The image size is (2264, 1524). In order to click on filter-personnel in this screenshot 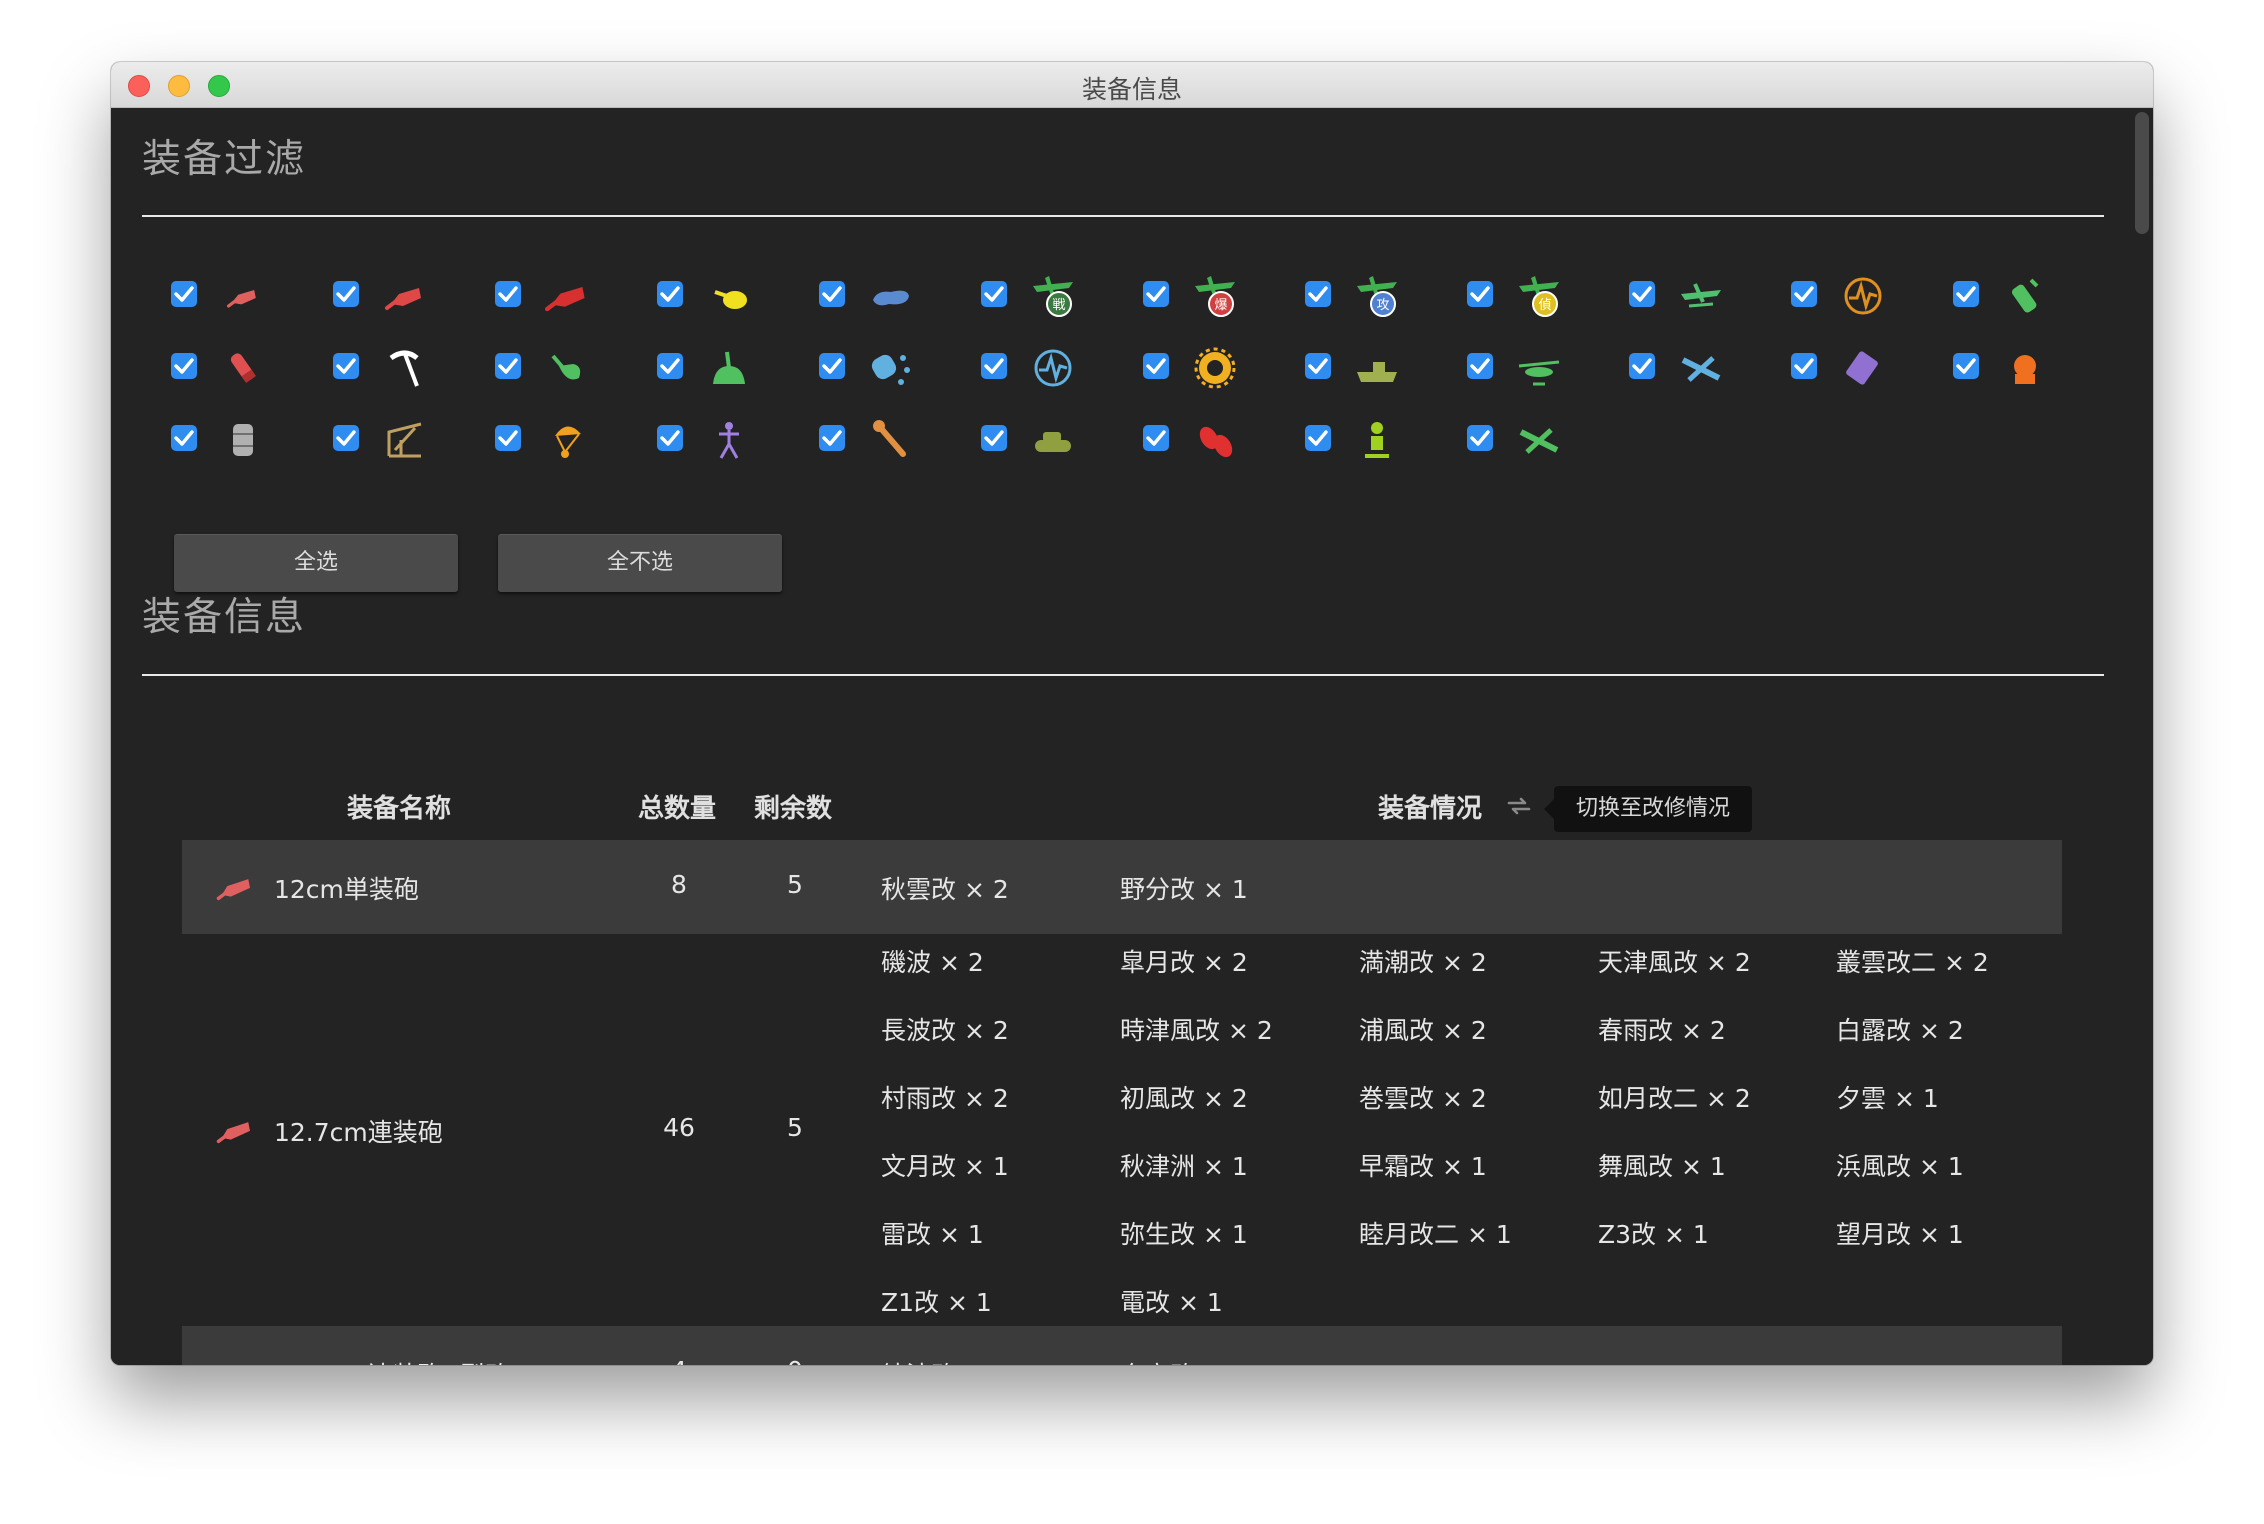, I will do `click(1365, 440)`.